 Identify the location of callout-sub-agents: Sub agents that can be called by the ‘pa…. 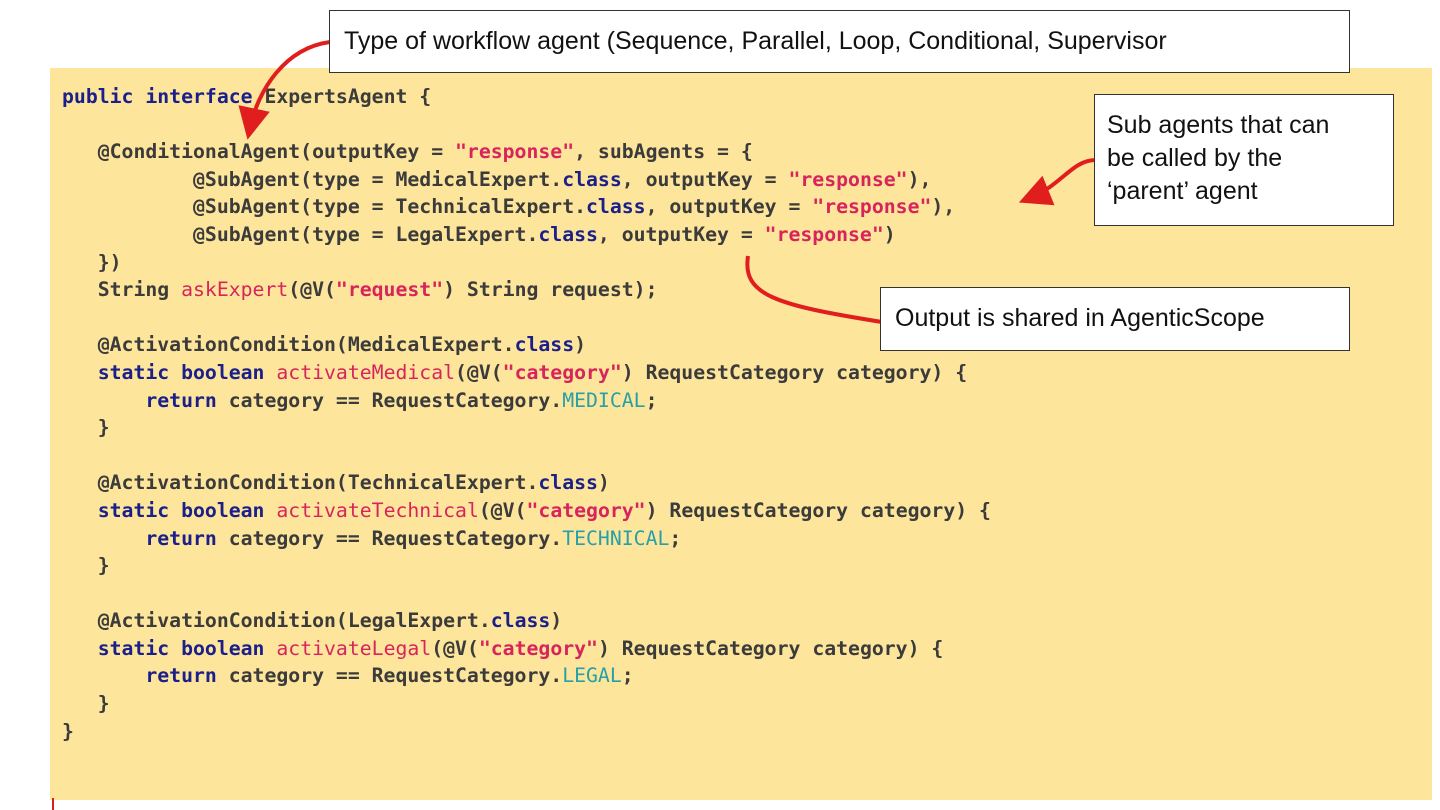
(1244, 160).